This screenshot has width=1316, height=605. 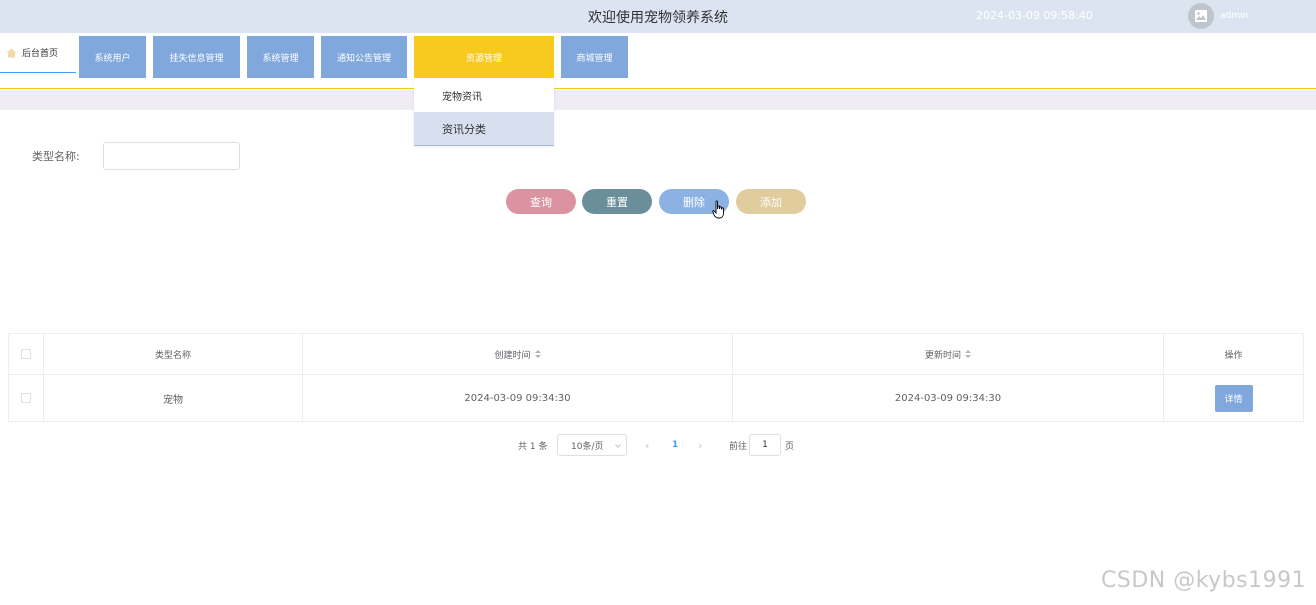 I want to click on menu-lost-info: 挂失信息管理, so click(x=196, y=57).